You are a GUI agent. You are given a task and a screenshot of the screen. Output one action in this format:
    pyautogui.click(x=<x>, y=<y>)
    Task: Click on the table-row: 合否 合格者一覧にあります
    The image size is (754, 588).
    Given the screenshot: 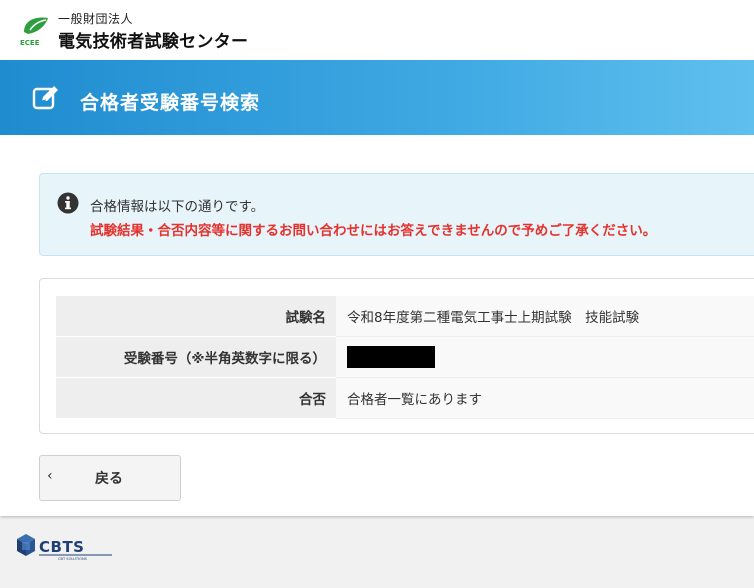 What is the action you would take?
    pyautogui.click(x=405, y=398)
    